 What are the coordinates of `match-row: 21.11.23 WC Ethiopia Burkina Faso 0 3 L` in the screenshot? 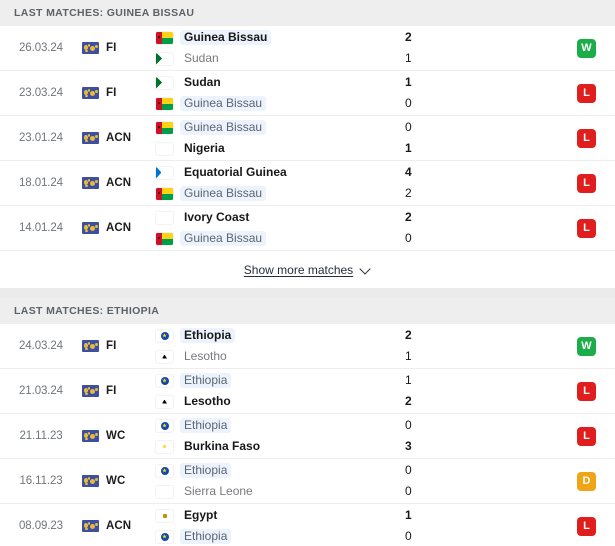 It's located at (307, 436).